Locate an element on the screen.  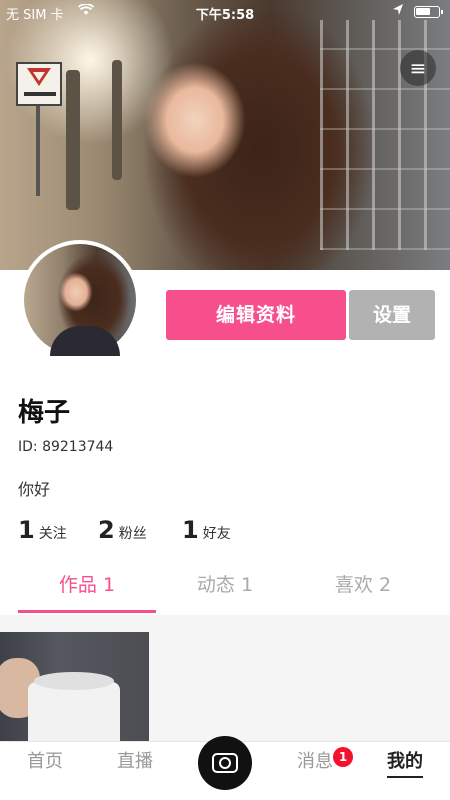
profile-name: 梅子 is located at coordinates (44, 413).